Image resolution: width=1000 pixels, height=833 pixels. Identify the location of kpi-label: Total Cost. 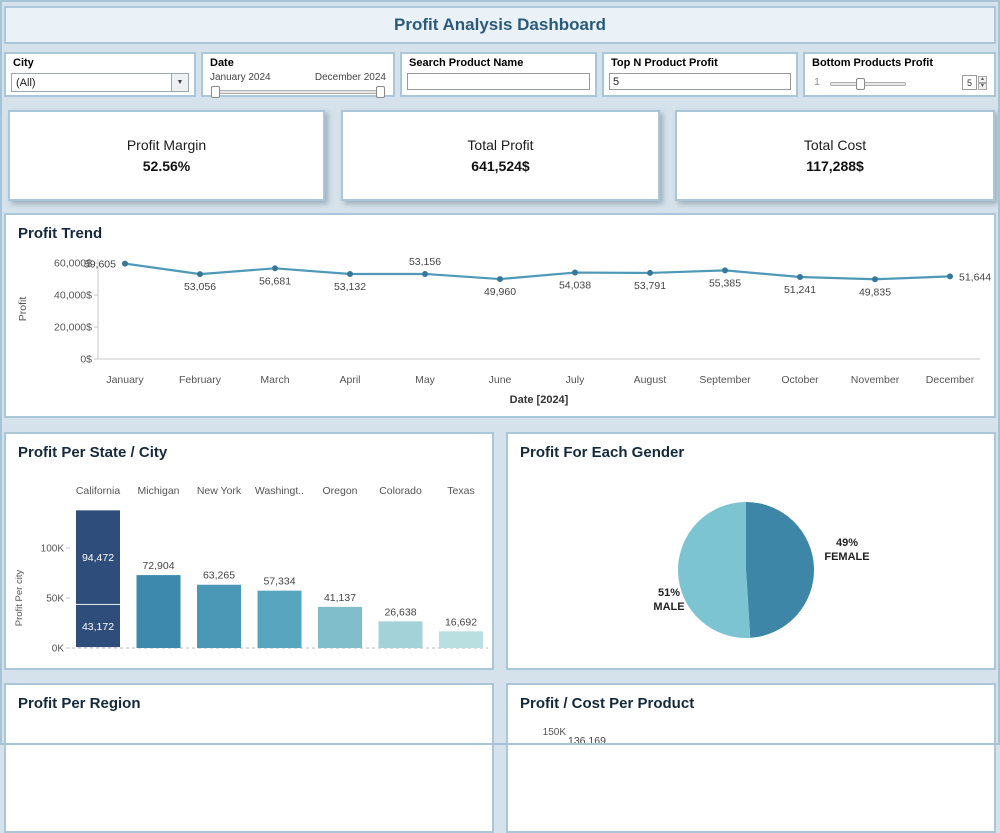
(835, 145).